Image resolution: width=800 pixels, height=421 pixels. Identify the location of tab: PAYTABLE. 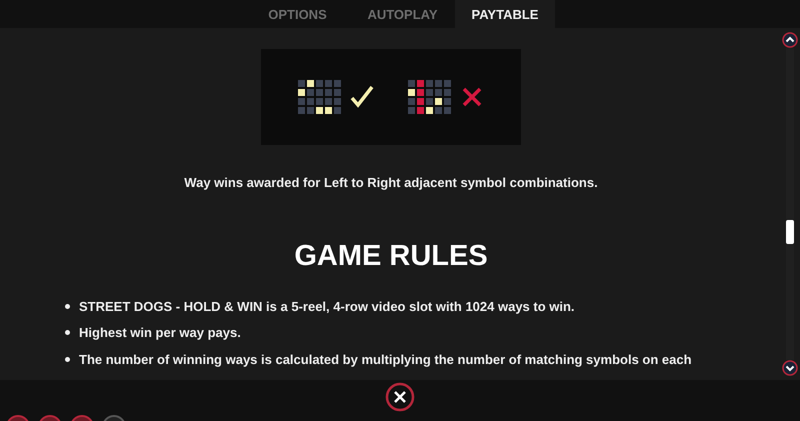
(505, 14).